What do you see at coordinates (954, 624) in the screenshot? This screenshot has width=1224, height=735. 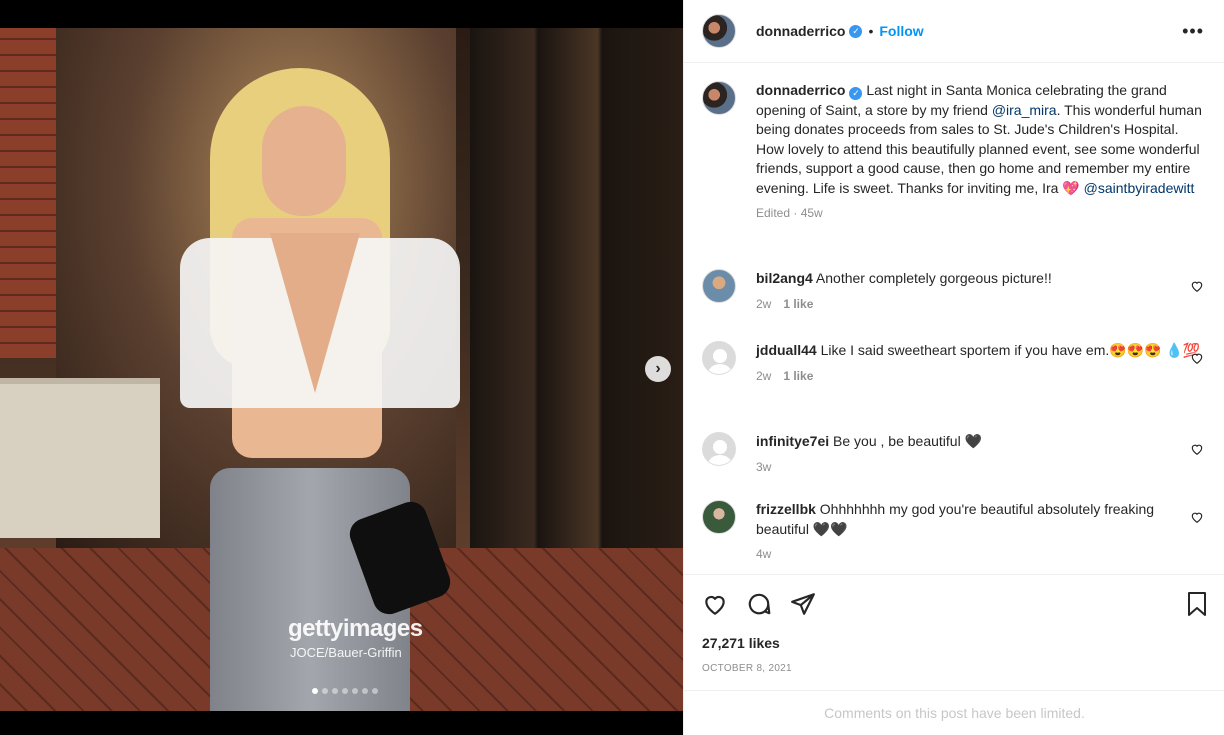 I see `post-actions: 27,271 likes OCTOBER 8, 2021` at bounding box center [954, 624].